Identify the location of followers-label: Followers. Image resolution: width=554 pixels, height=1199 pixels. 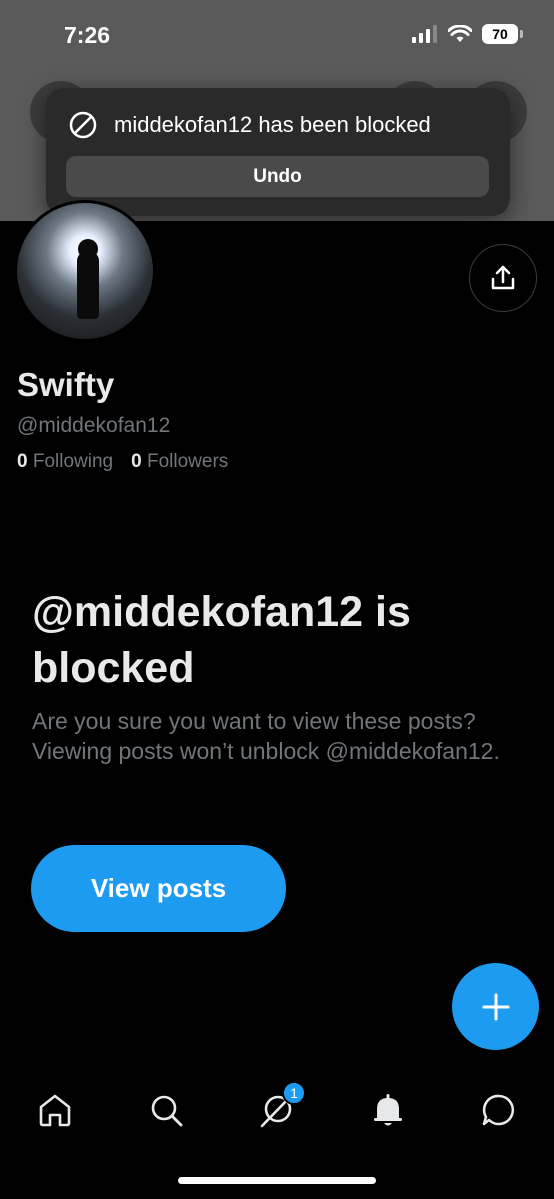
(187, 461).